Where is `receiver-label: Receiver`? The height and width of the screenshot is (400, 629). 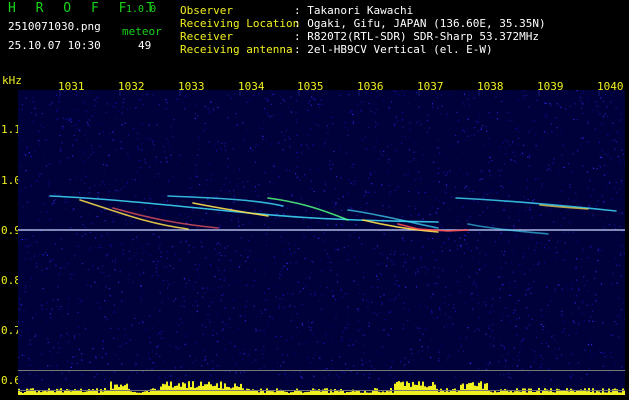 receiver-label: Receiver is located at coordinates (206, 36).